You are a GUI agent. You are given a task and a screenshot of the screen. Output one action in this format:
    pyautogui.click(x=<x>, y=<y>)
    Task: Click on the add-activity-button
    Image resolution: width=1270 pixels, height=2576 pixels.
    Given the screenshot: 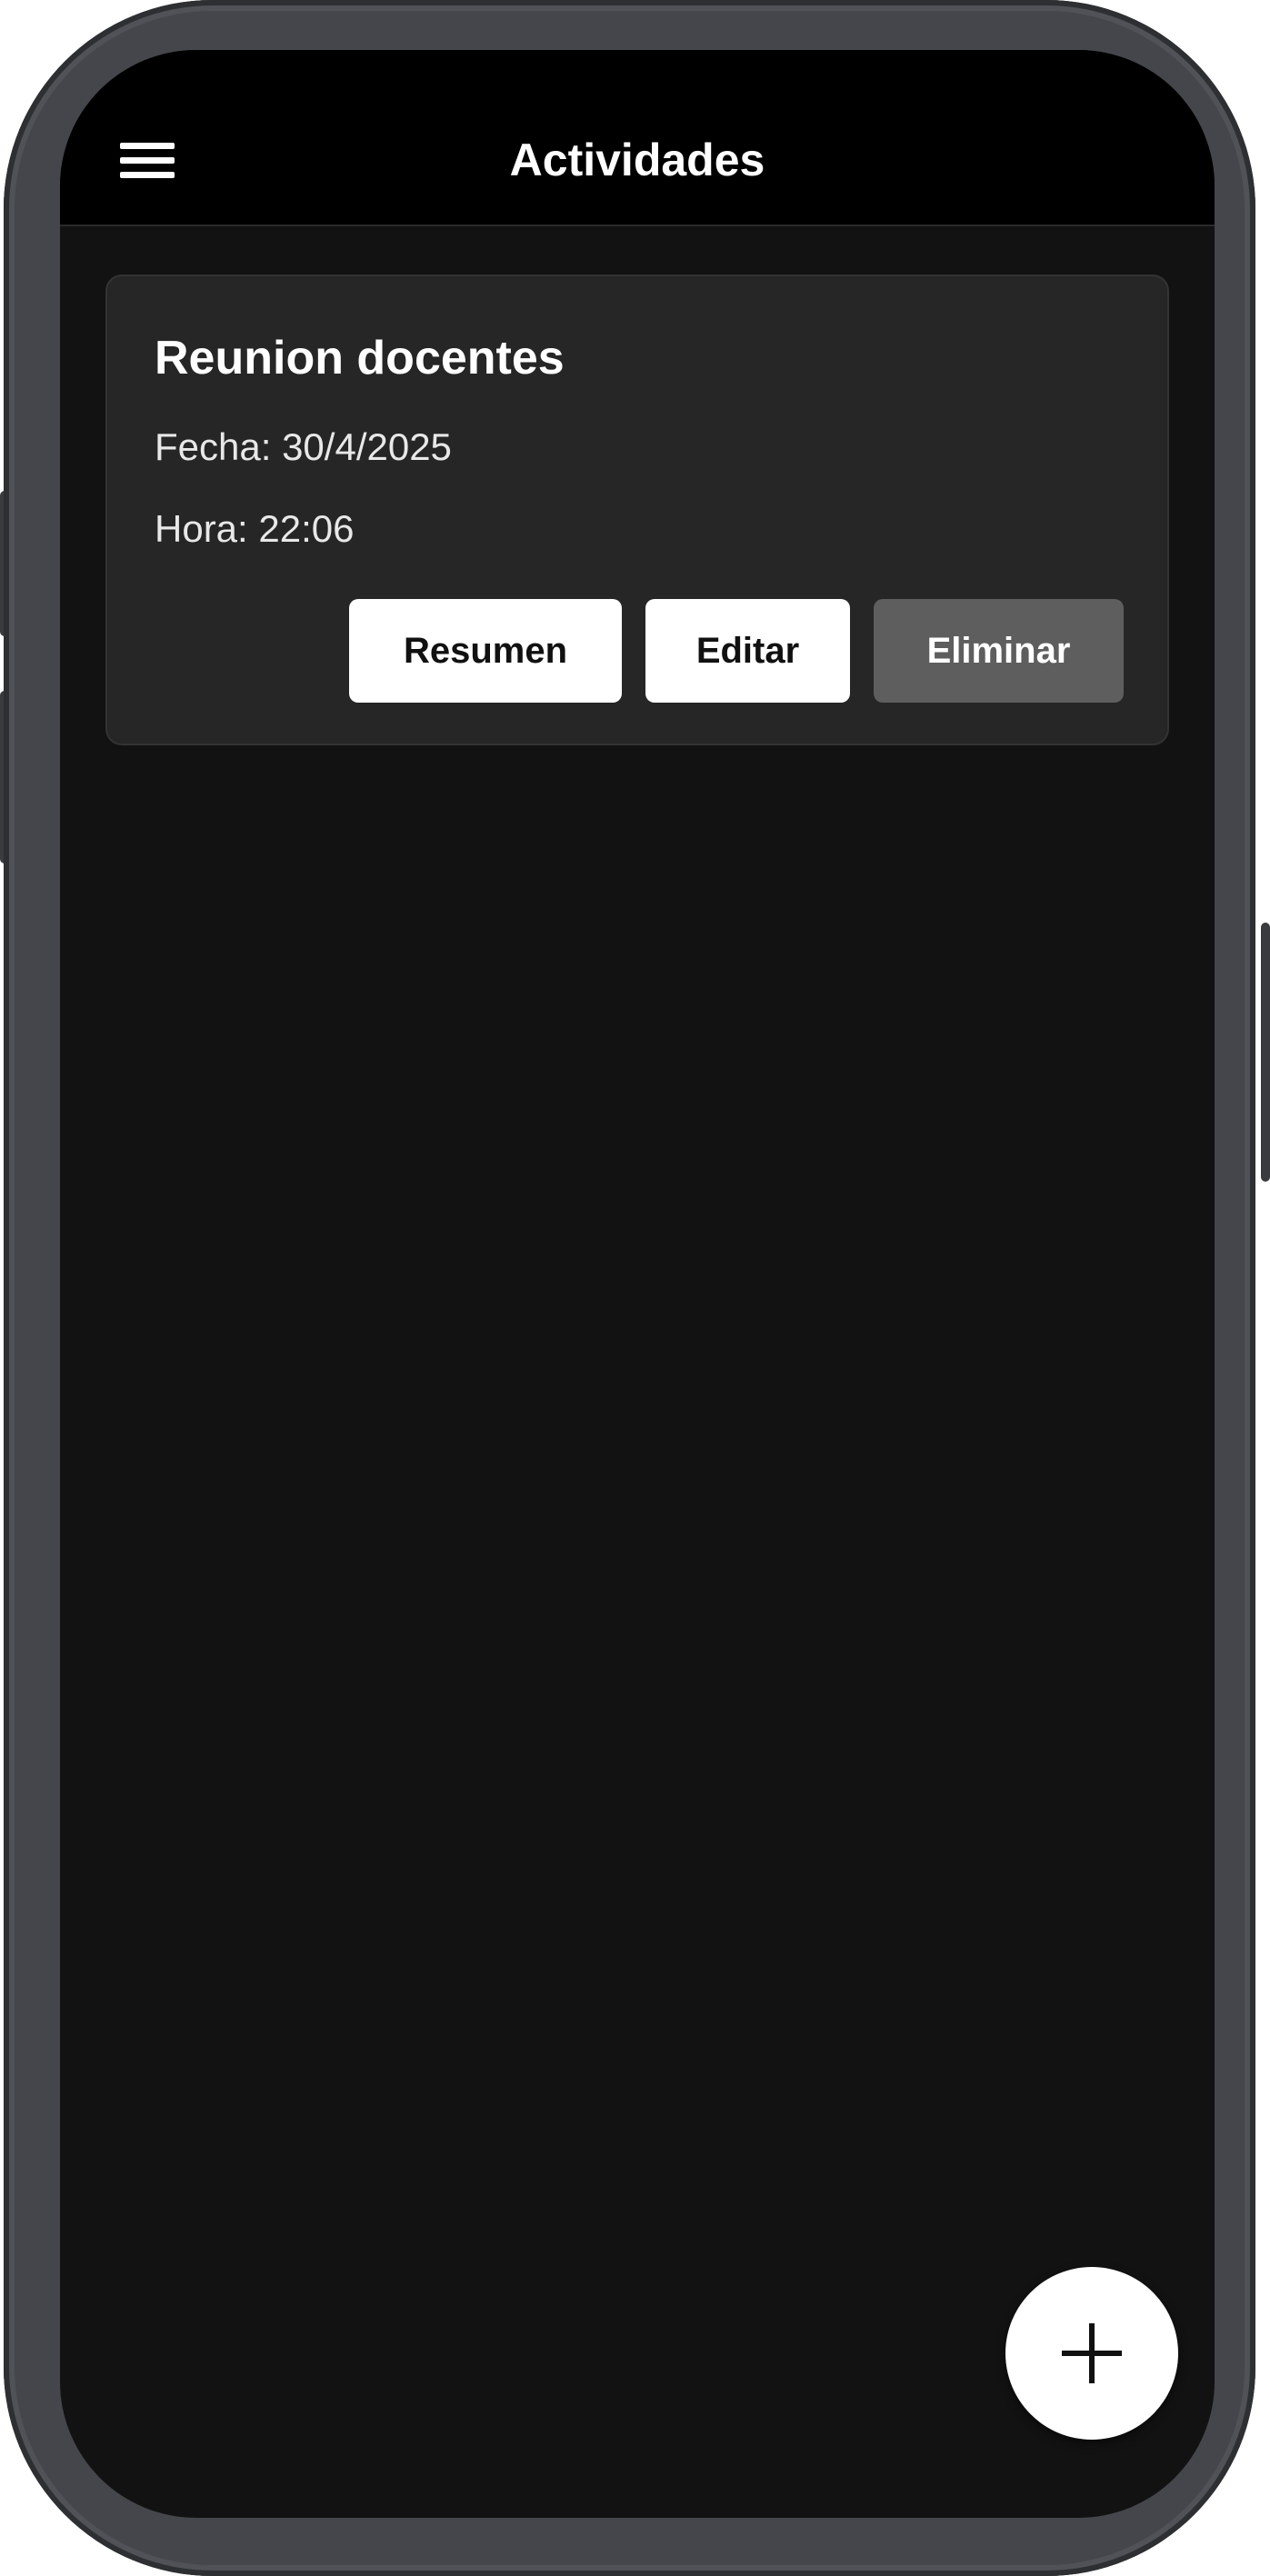 What is the action you would take?
    pyautogui.click(x=1091, y=2353)
    